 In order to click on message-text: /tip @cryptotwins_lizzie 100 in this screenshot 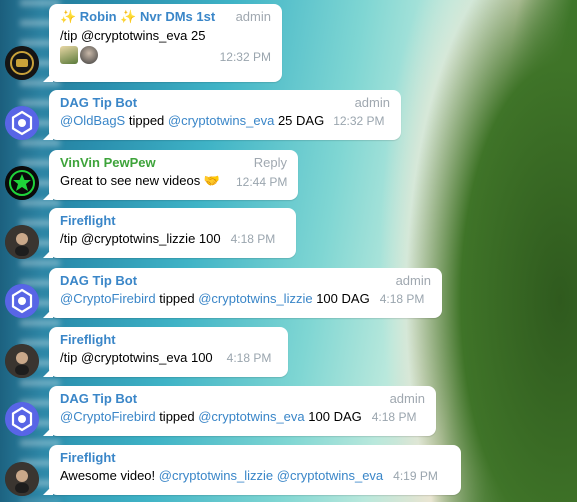, I will do `click(140, 238)`.